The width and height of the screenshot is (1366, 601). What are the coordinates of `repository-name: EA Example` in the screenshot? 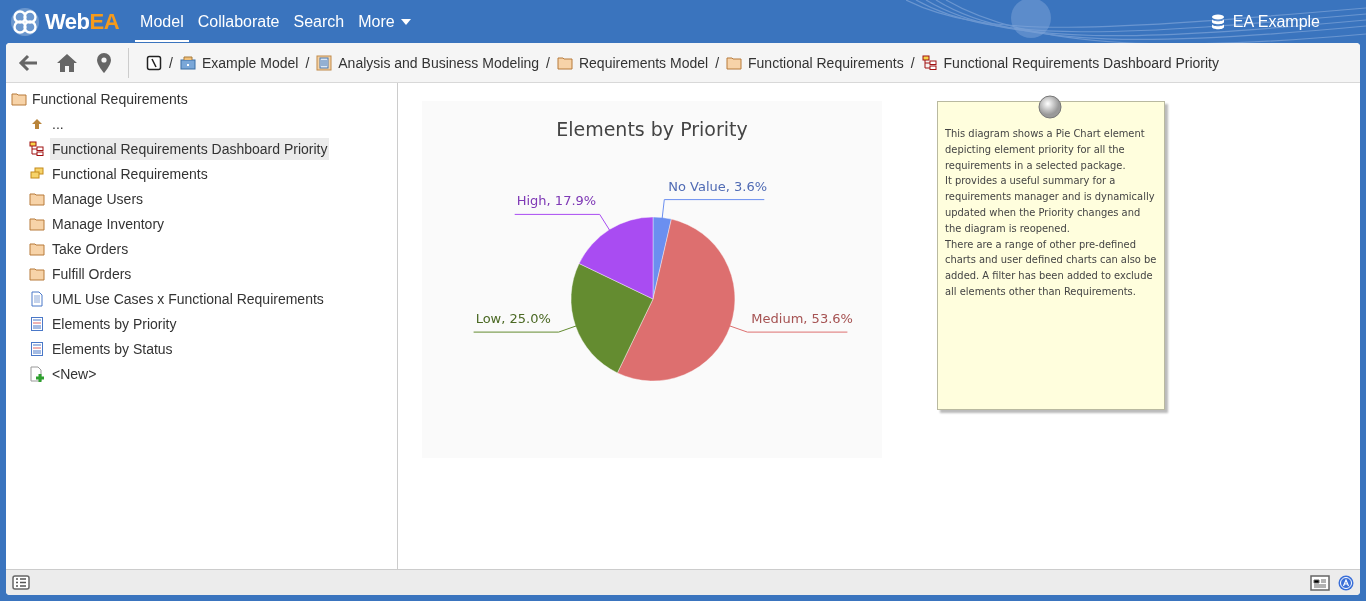 It's located at (1276, 21).